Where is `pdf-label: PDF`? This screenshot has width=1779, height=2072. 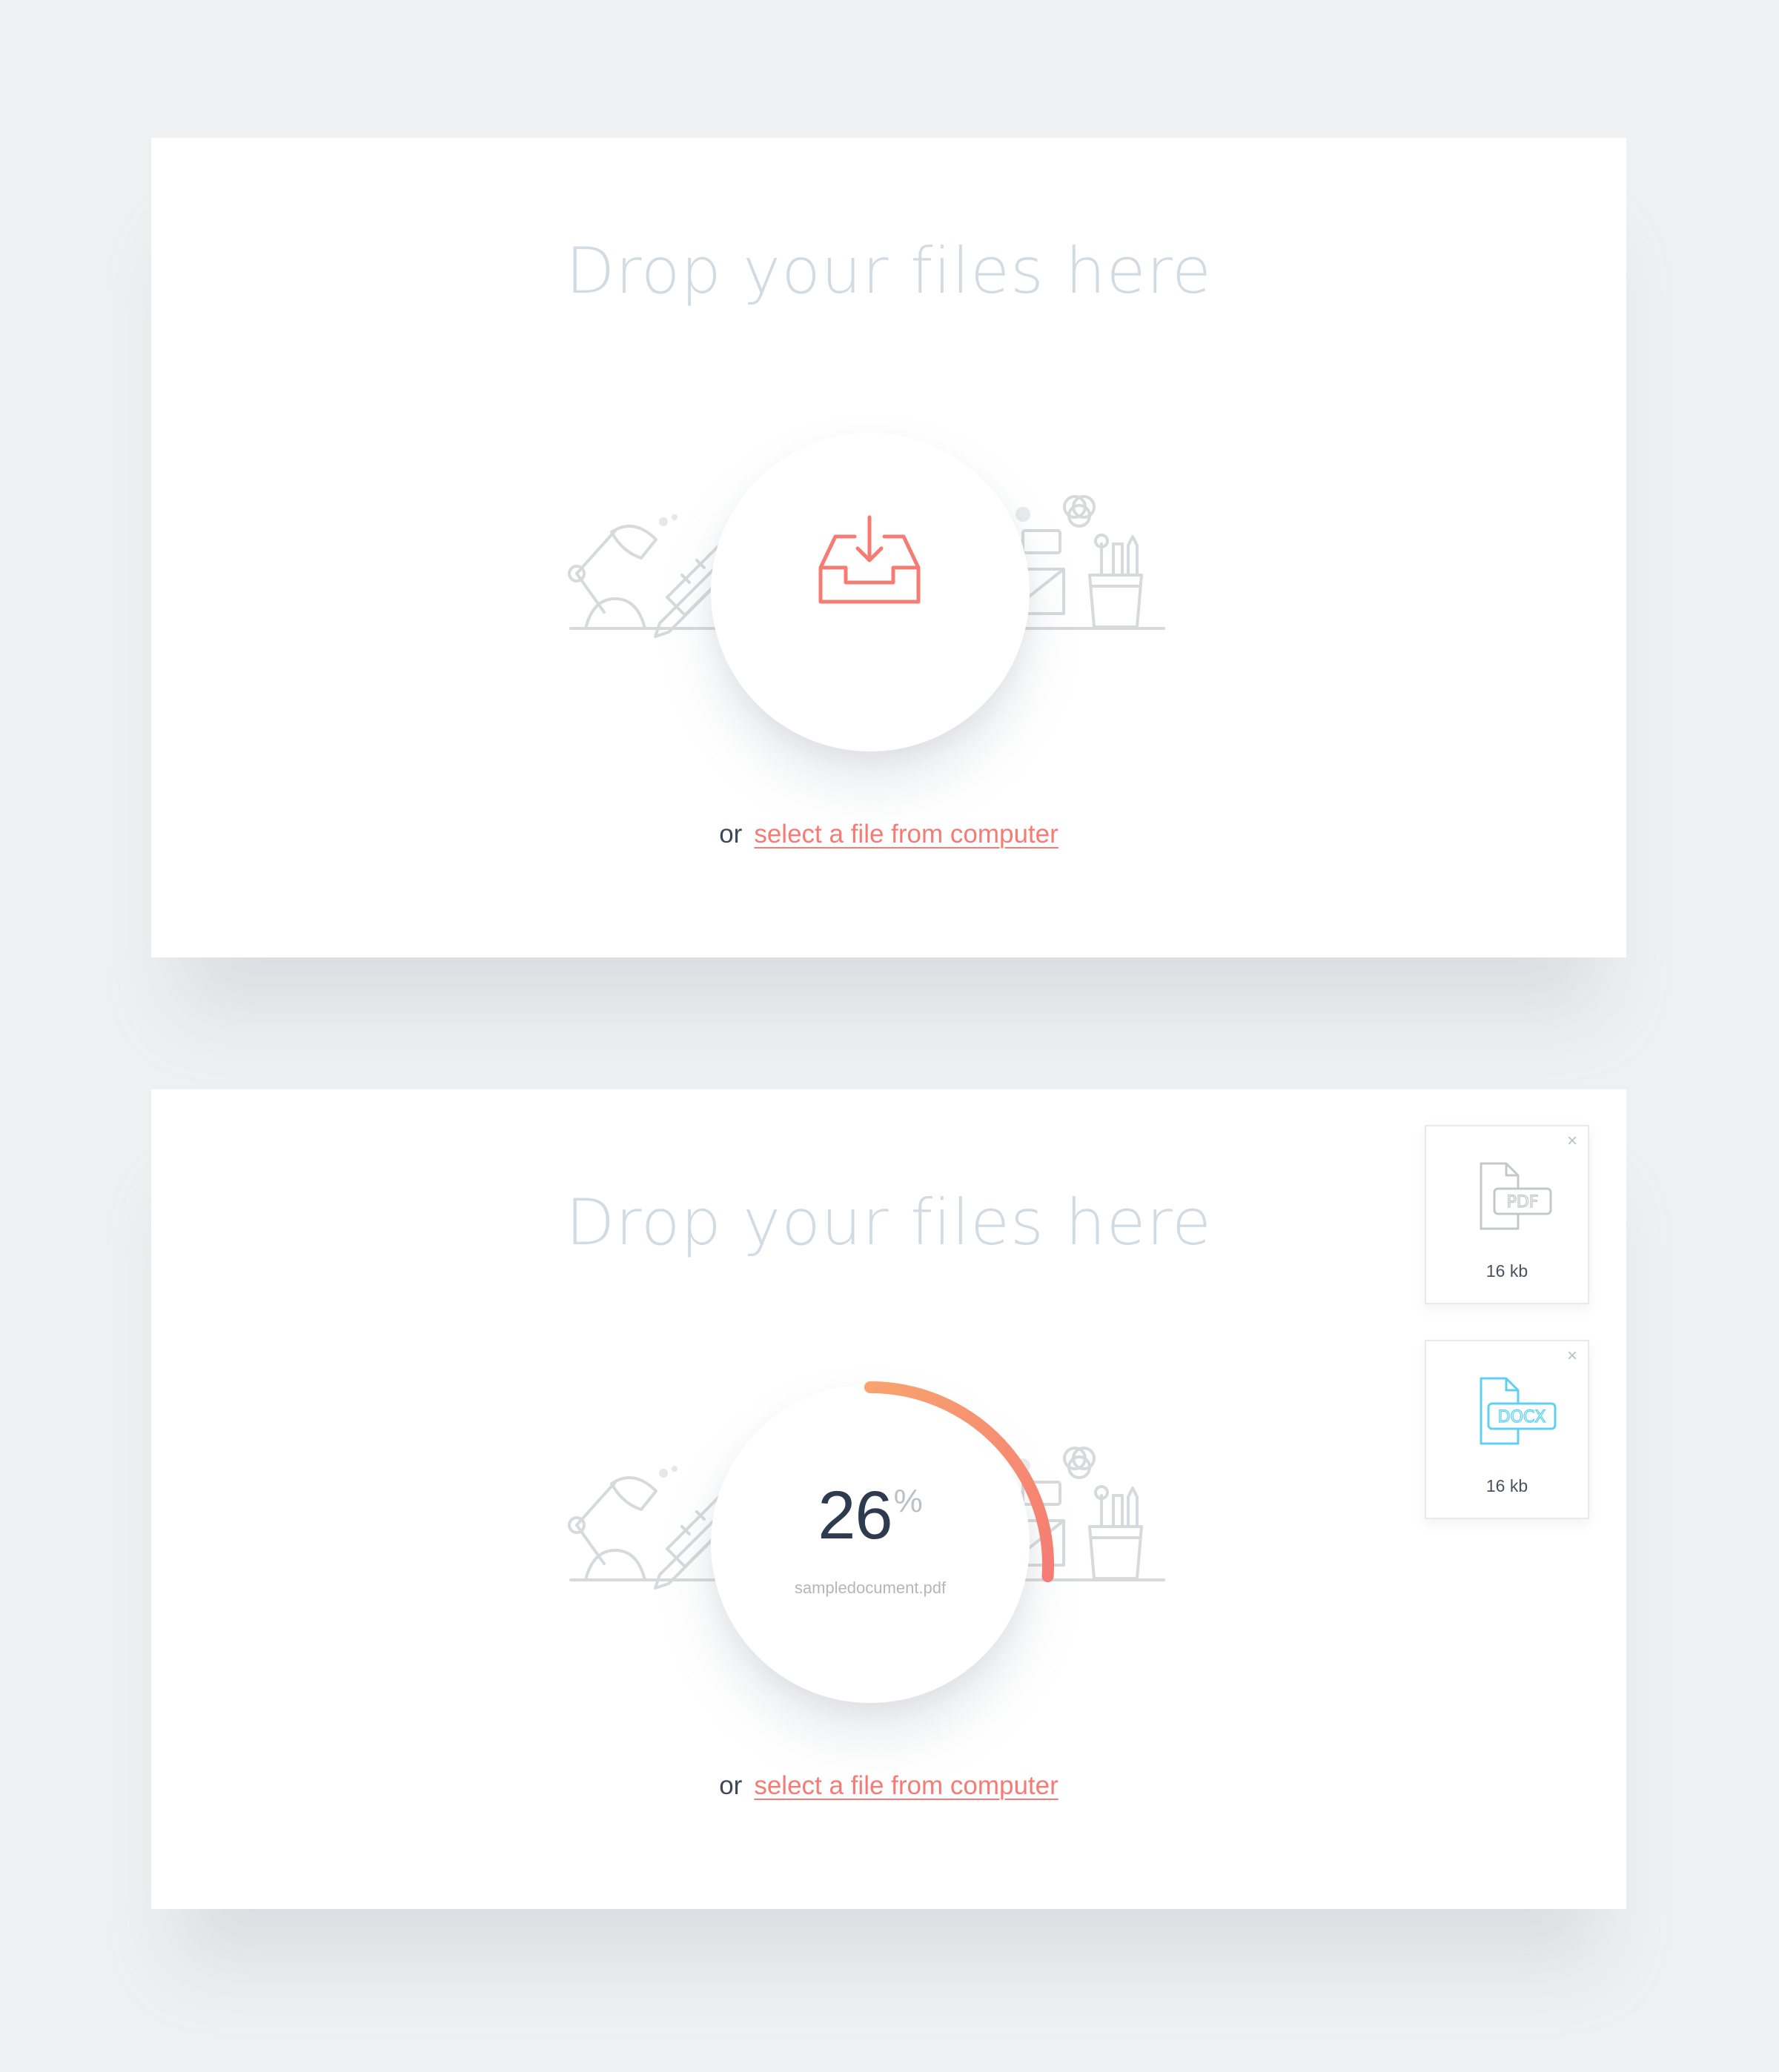 pdf-label: PDF is located at coordinates (1523, 1202).